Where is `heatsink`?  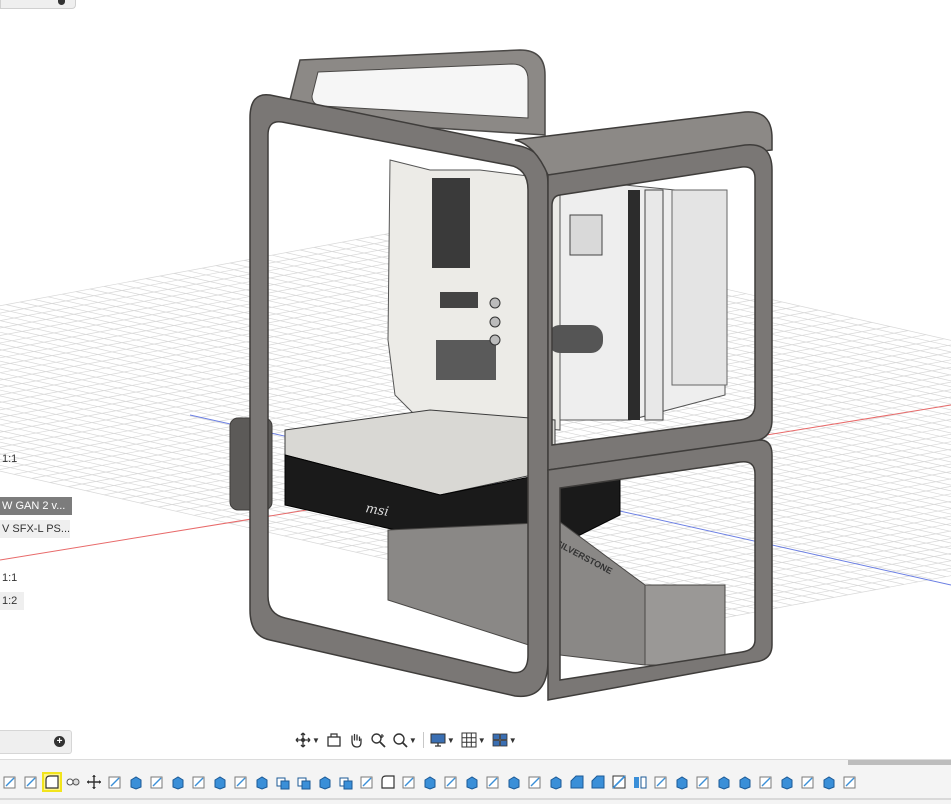
heatsink is located at coordinates (451, 223).